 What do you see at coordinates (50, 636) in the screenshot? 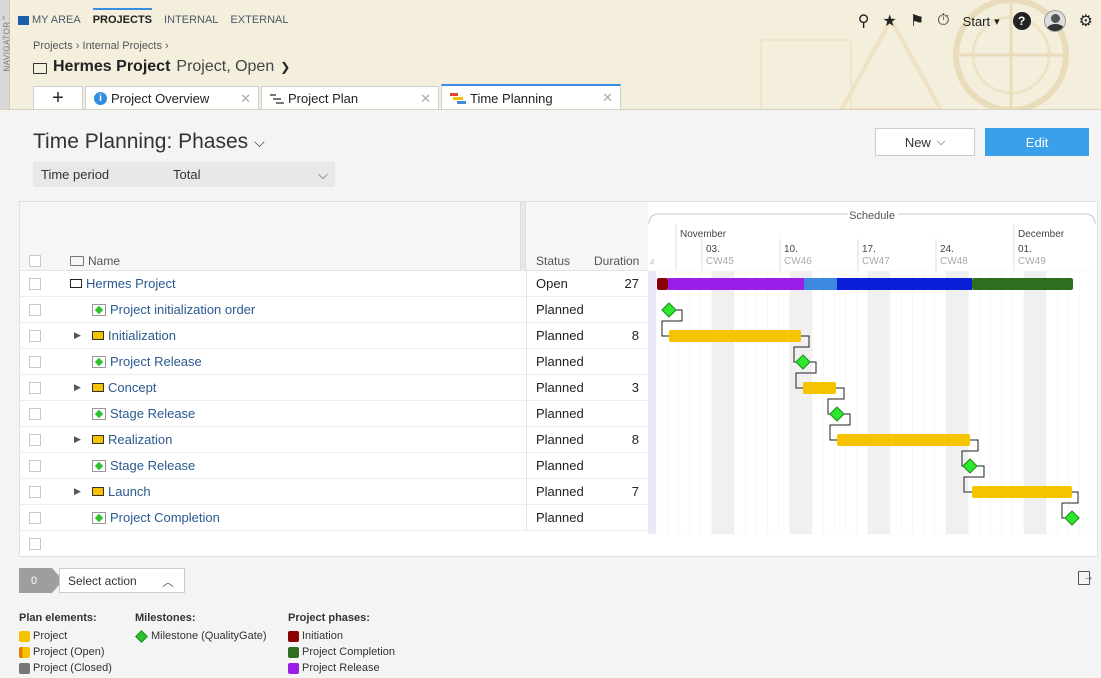
I see `legend-label: Project` at bounding box center [50, 636].